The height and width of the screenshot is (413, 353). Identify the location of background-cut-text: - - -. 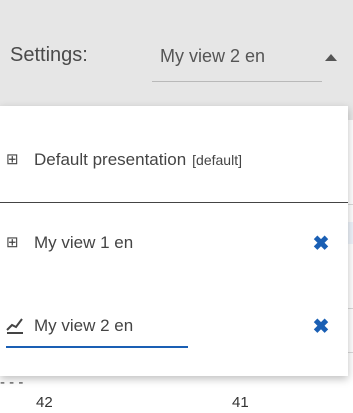
(12, 382).